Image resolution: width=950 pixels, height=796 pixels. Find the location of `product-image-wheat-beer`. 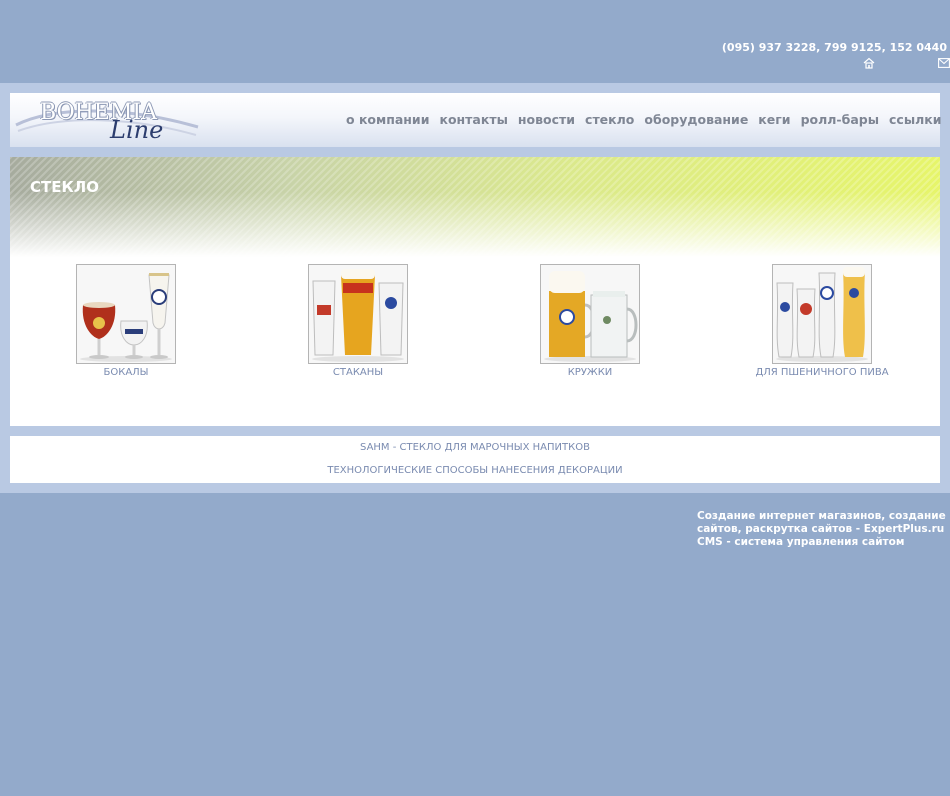

product-image-wheat-beer is located at coordinates (822, 314).